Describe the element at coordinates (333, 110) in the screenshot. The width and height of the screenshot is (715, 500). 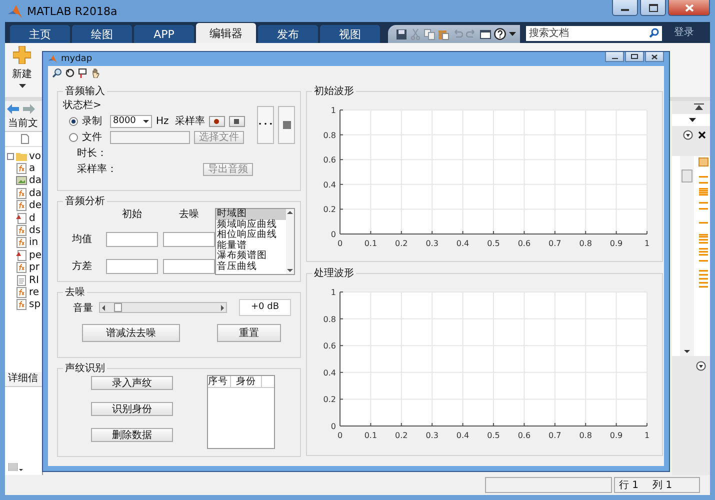
I see `tick-label: 1` at that location.